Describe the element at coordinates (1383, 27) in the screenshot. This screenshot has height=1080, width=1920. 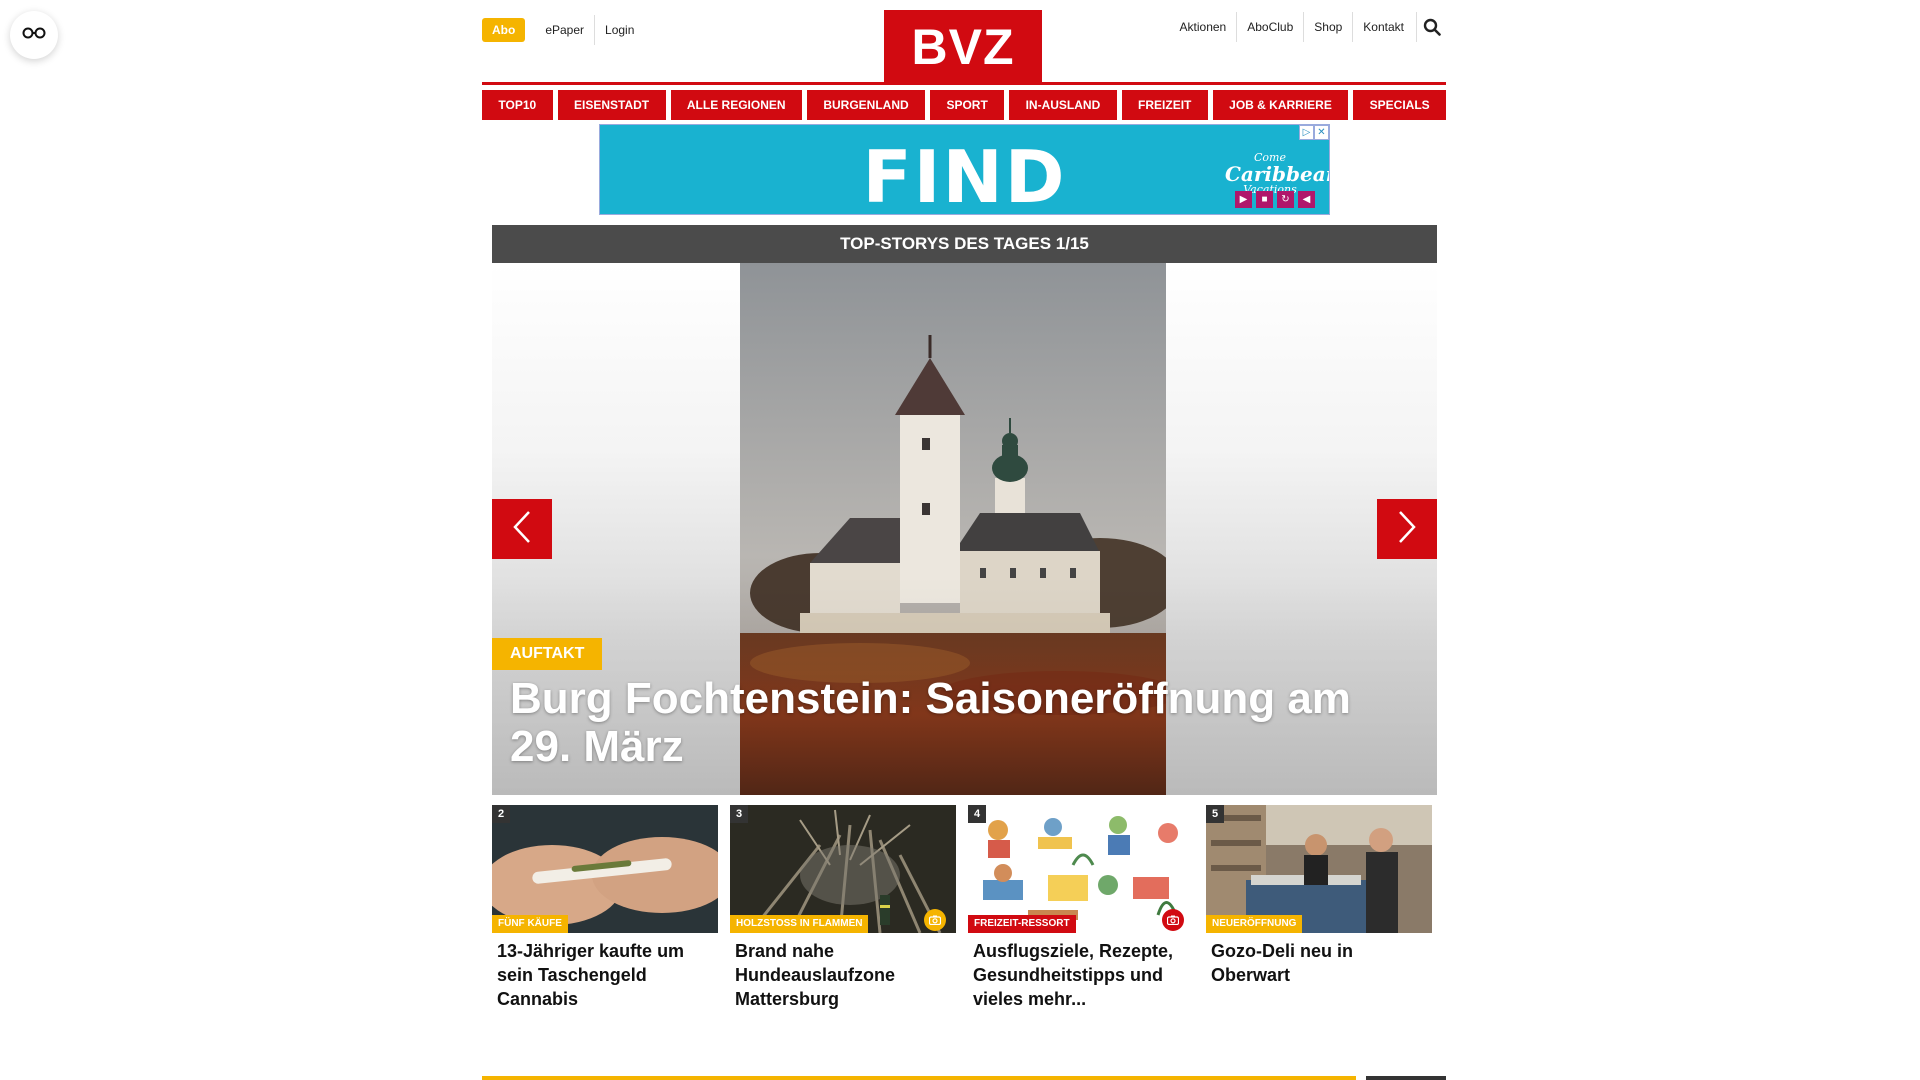
I see `kontakt-link: Kontakt` at that location.